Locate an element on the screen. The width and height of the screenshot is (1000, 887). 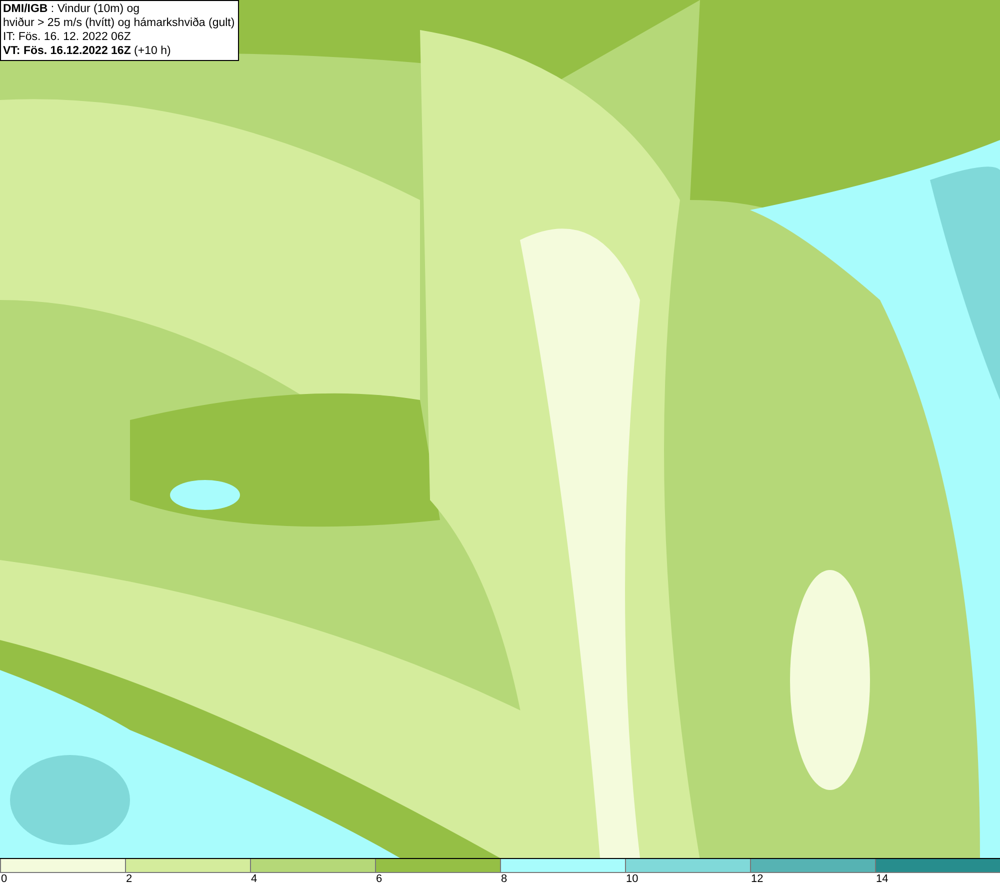
legend-tick-label: 10 is located at coordinates (631, 879).